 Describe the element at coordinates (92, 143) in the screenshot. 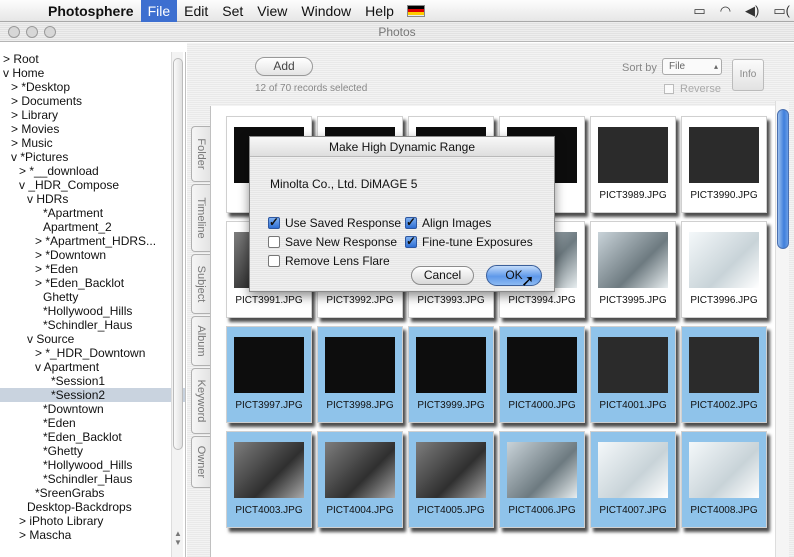

I see `tree-item: > Music` at that location.